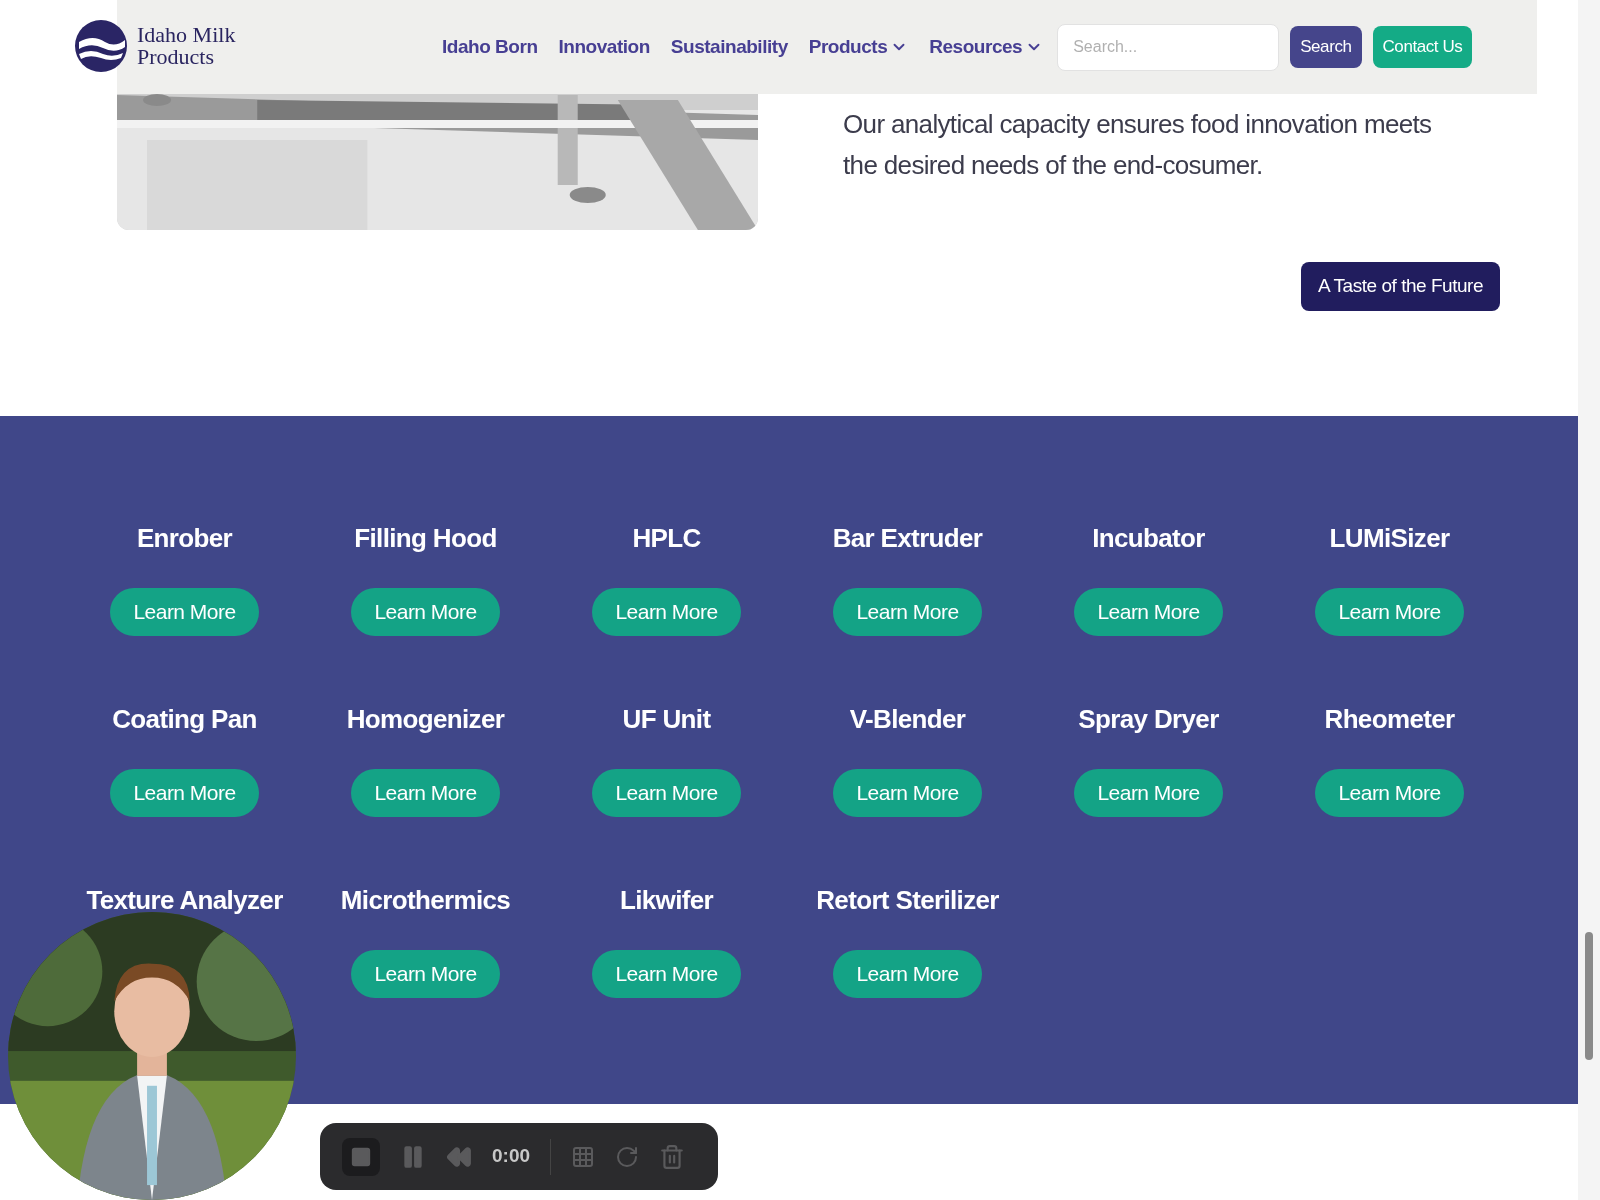 The width and height of the screenshot is (1600, 1200). What do you see at coordinates (184, 538) in the screenshot?
I see `equipment-name: Enrober` at bounding box center [184, 538].